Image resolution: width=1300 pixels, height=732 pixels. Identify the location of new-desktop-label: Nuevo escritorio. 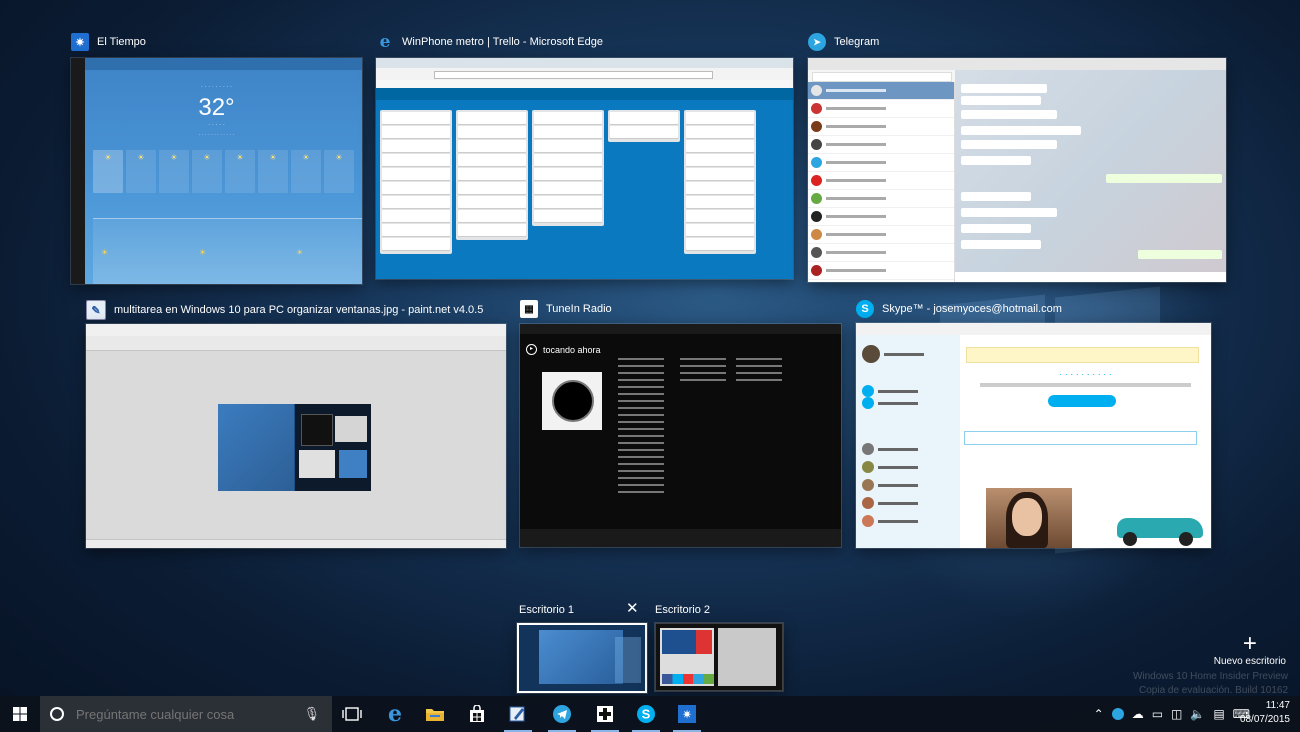
(1249, 661).